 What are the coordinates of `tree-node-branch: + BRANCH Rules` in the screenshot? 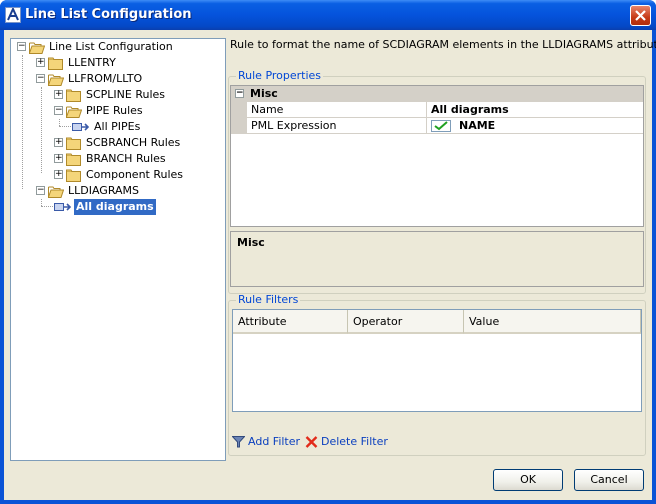 It's located at (118, 159).